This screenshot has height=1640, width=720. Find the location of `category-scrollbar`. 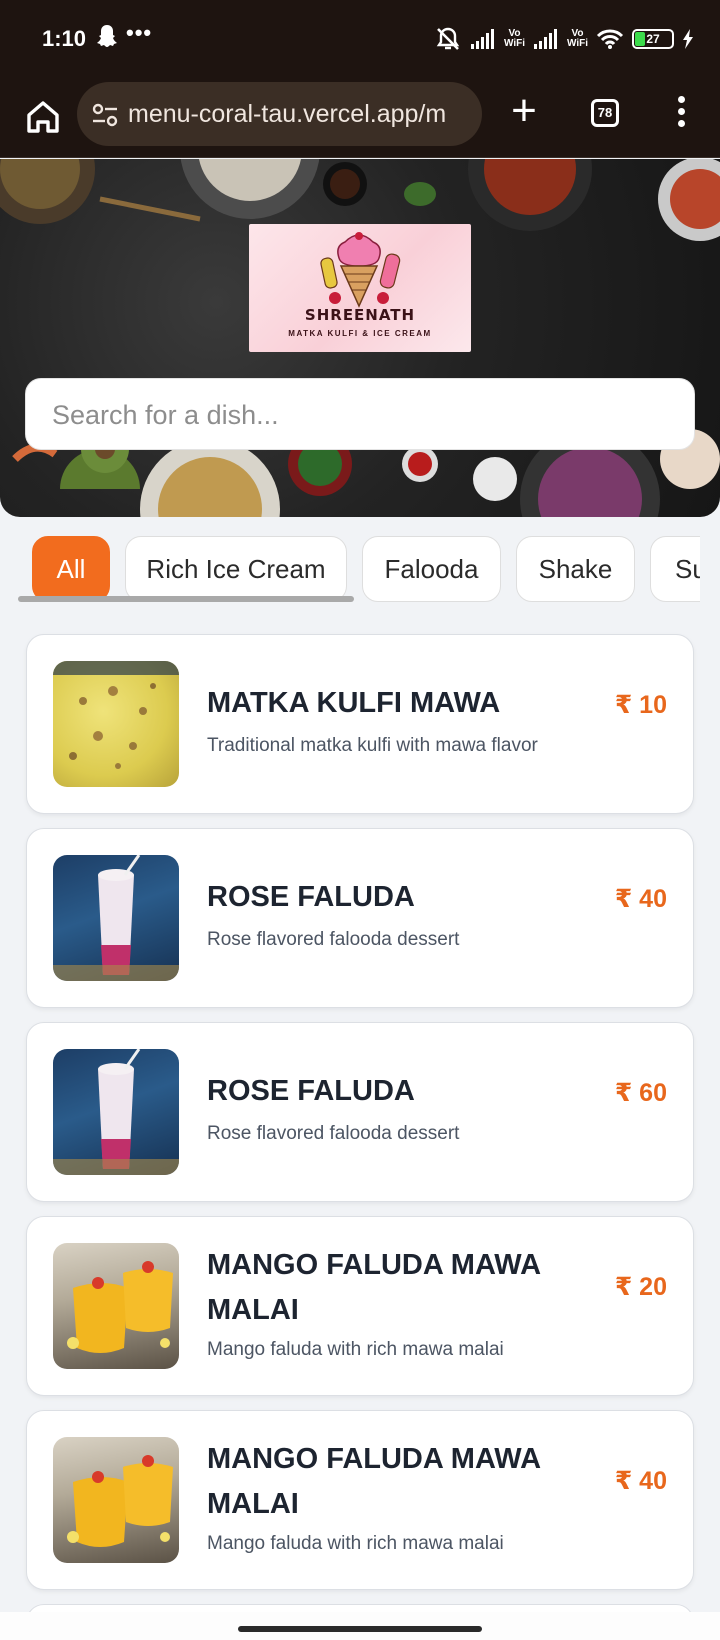

category-scrollbar is located at coordinates (186, 599).